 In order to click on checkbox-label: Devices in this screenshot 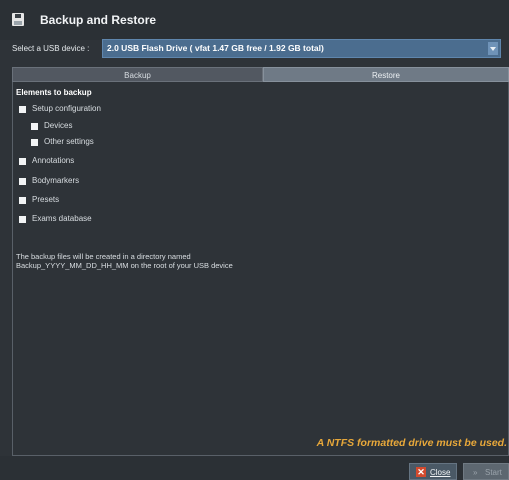, I will do `click(58, 125)`.